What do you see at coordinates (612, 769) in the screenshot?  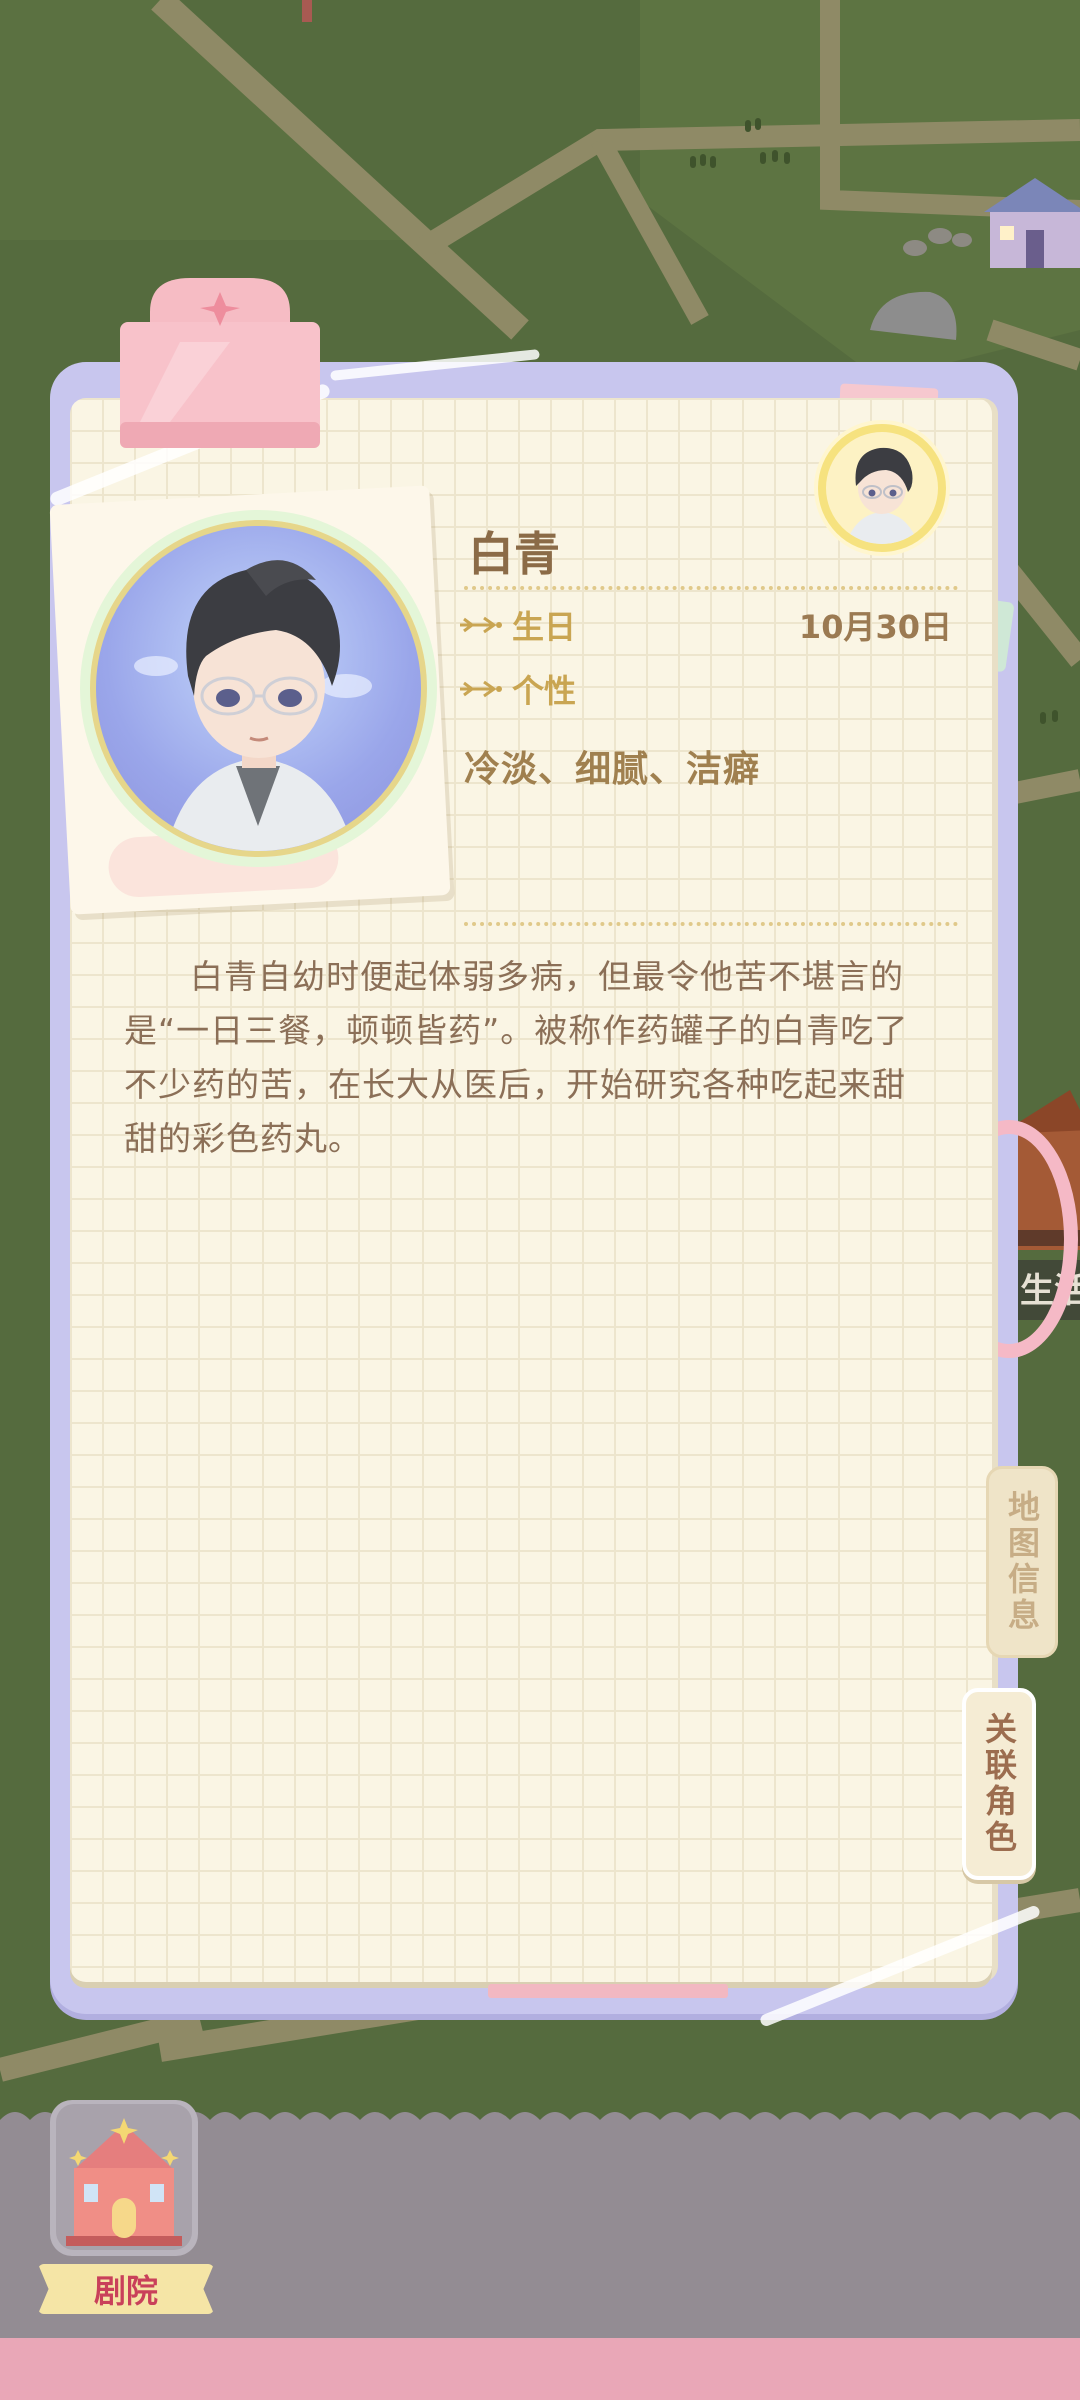 I see `personality-traits: 冷淡、细腻、洁癖` at bounding box center [612, 769].